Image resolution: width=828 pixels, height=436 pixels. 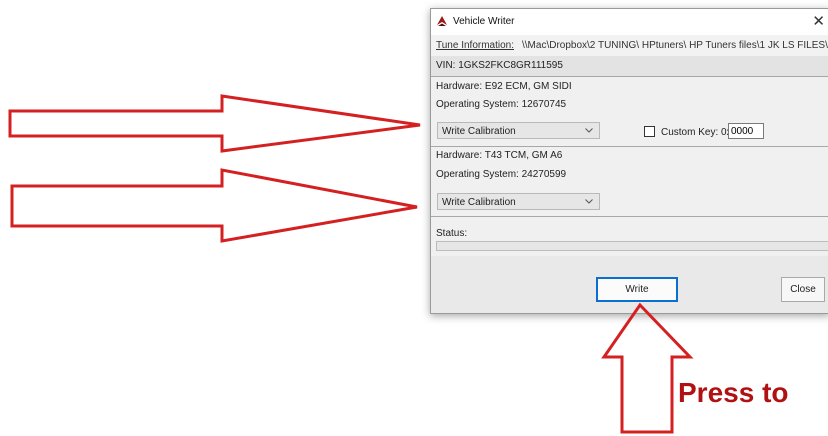 What do you see at coordinates (647, 368) in the screenshot?
I see `up-arrow-icon` at bounding box center [647, 368].